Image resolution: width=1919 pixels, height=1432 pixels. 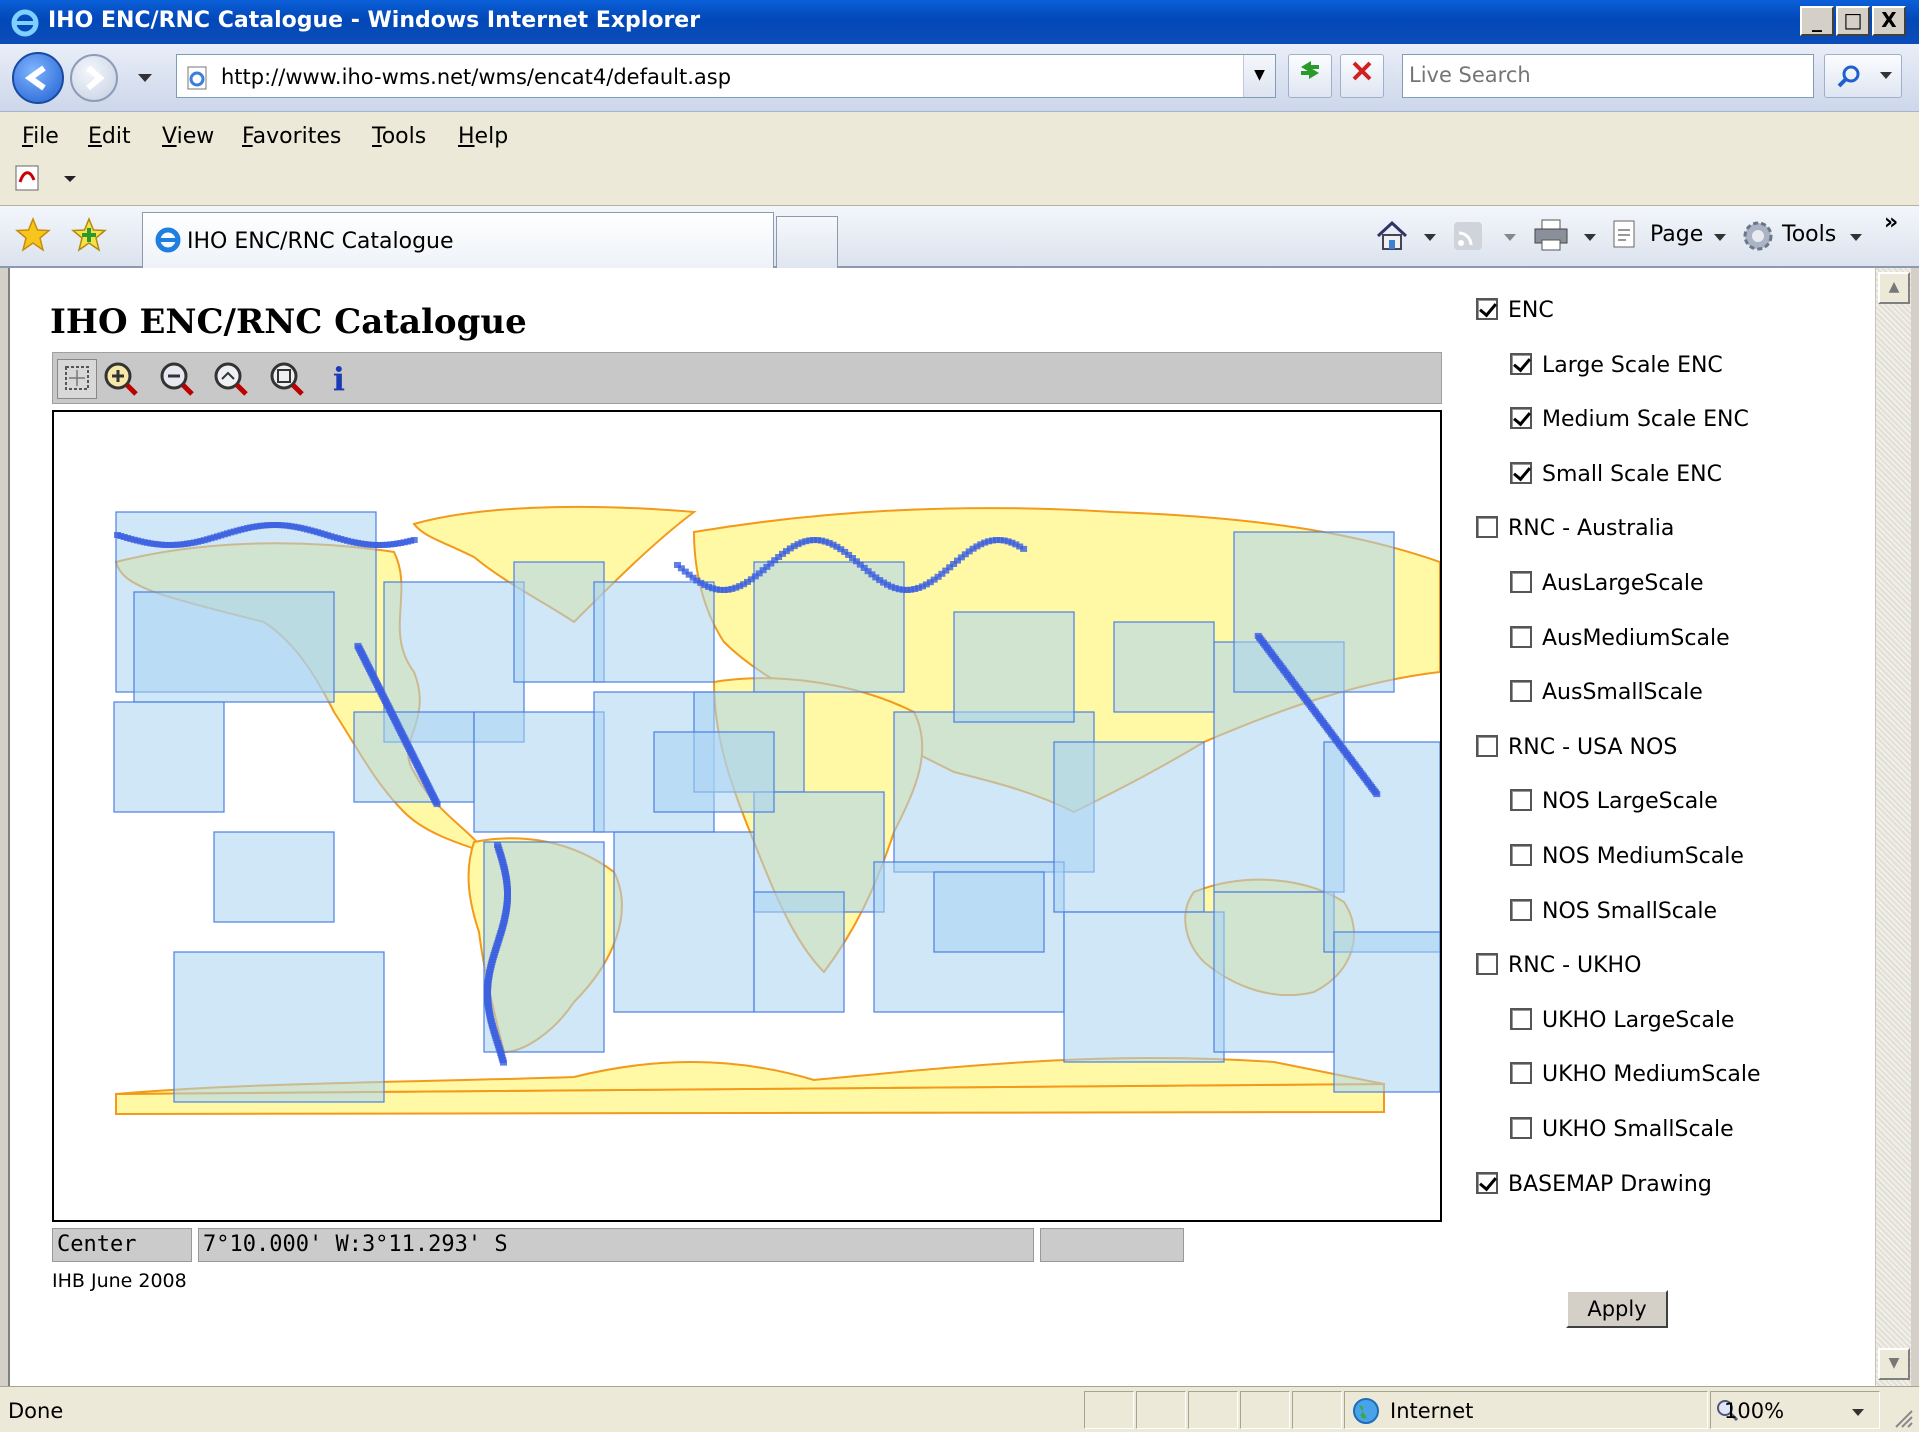 What do you see at coordinates (1891, 222) in the screenshot?
I see `toolbar-overflow-chevron: »` at bounding box center [1891, 222].